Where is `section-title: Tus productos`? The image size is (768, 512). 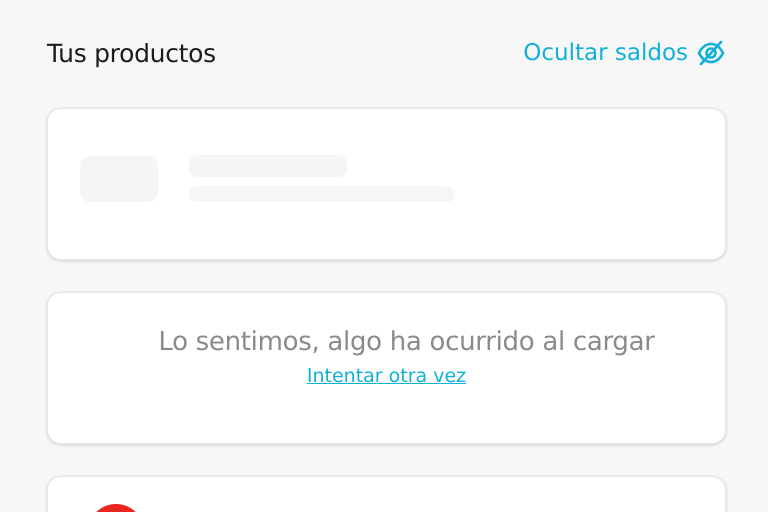 section-title: Tus productos is located at coordinates (131, 53).